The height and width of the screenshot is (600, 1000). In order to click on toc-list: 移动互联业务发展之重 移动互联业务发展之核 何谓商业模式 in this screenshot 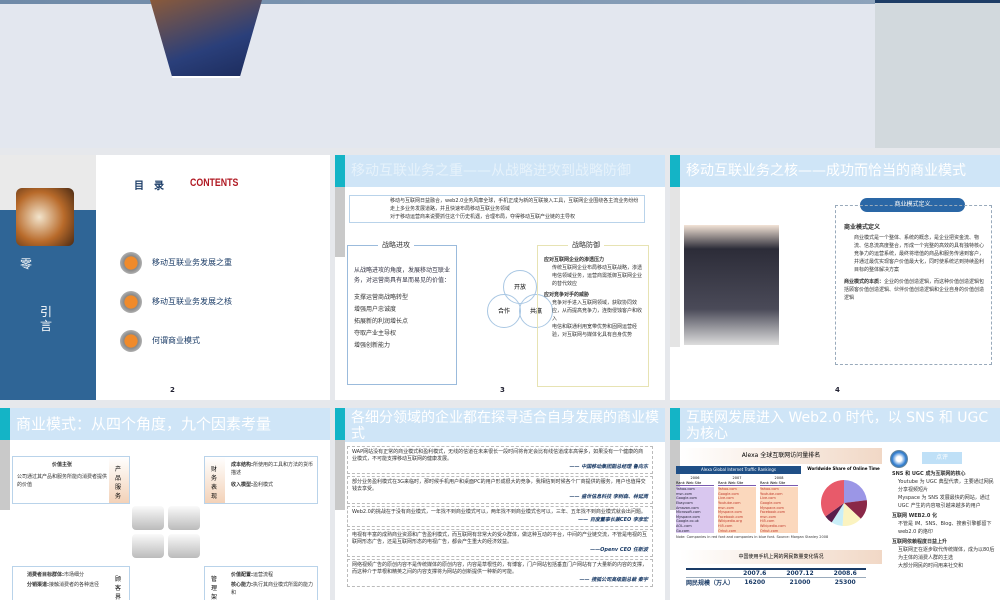, I will do `click(176, 301)`.